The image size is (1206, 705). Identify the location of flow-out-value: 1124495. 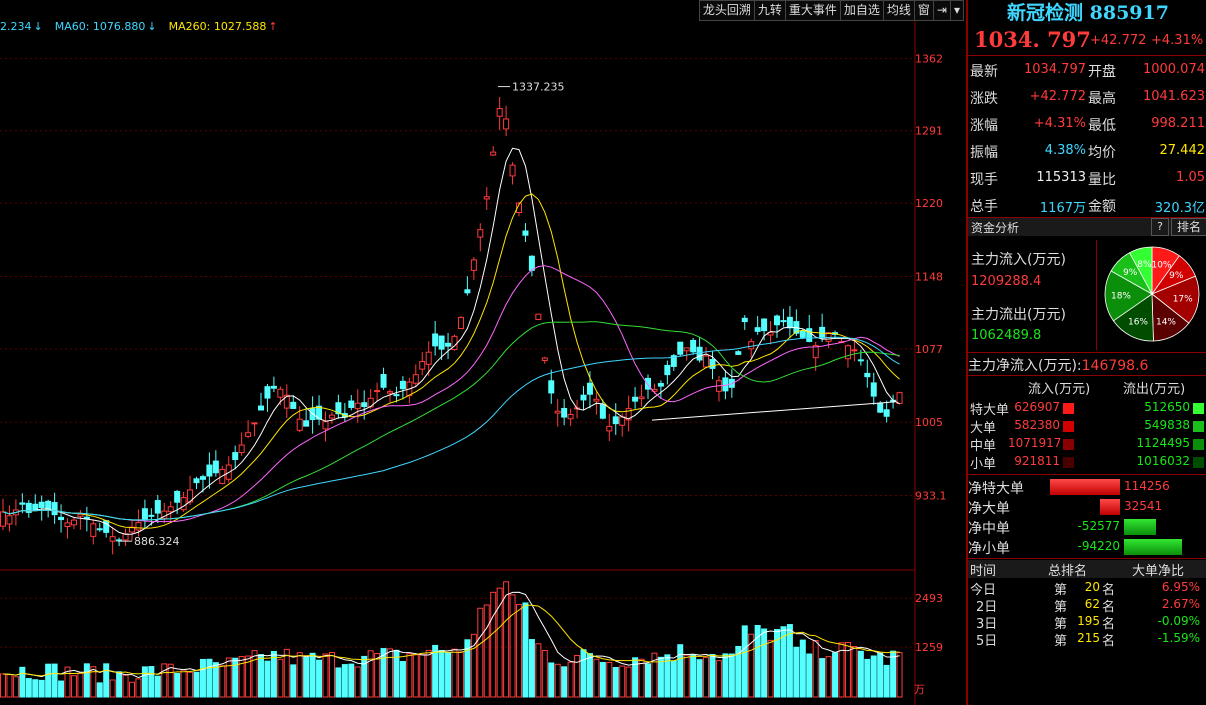
(1163, 443).